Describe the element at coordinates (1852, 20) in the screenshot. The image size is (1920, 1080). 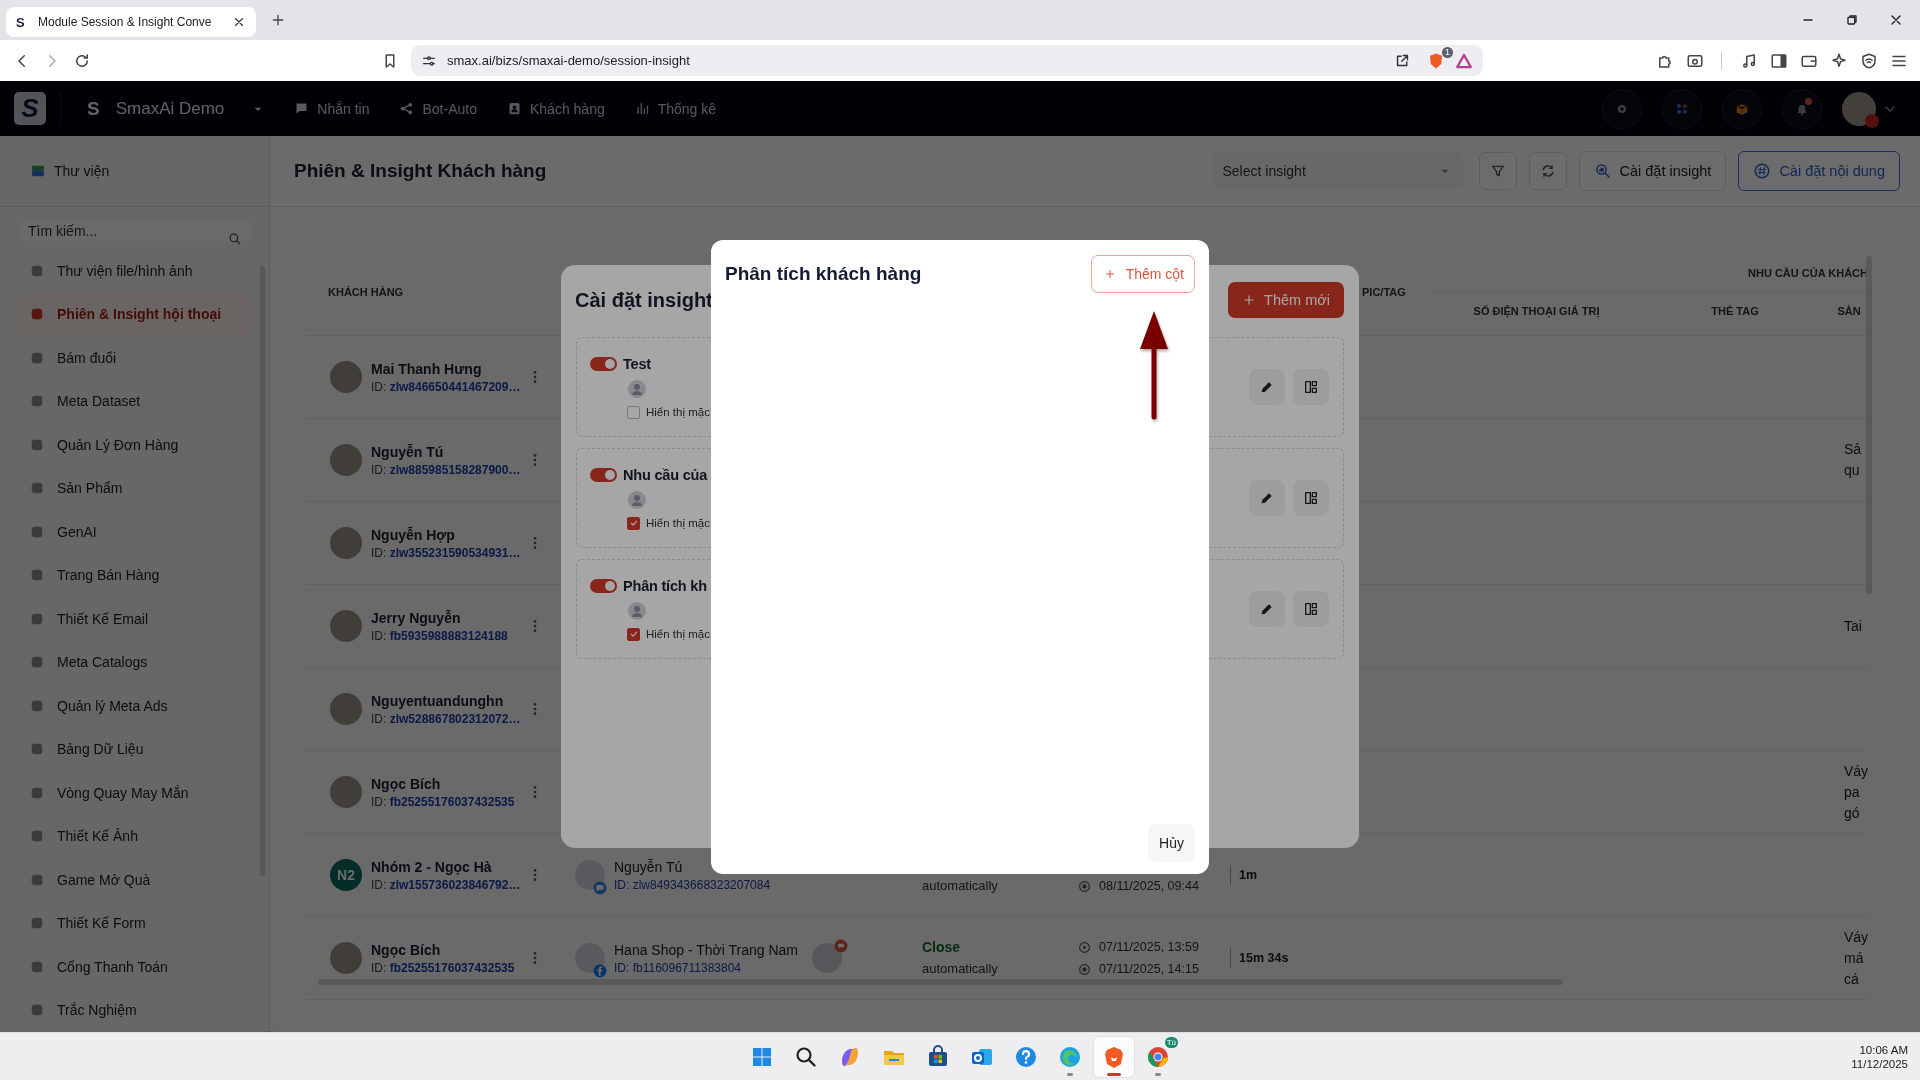
I see `restore-icon` at that location.